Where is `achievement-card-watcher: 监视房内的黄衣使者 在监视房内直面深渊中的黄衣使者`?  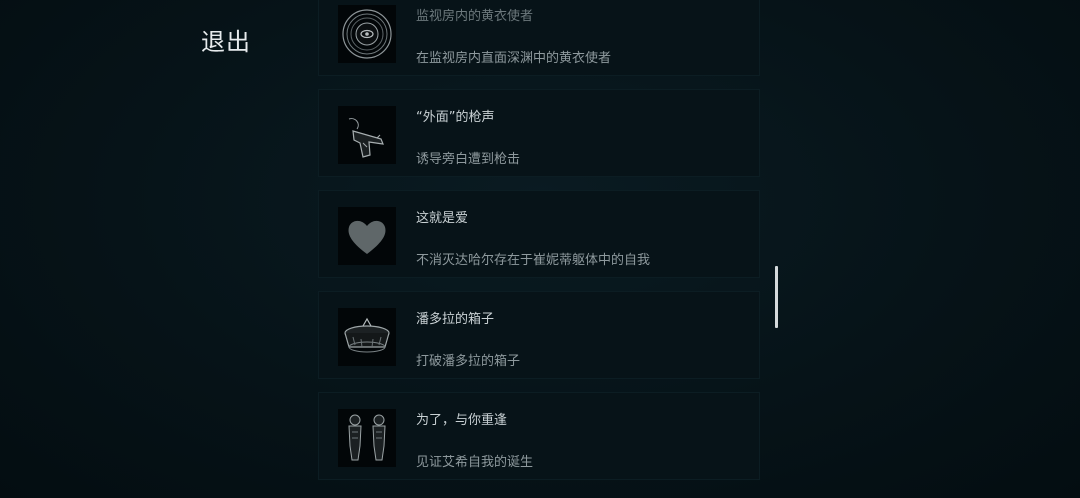
achievement-card-watcher: 监视房内的黄衣使者 在监视房内直面深渊中的黄衣使者 is located at coordinates (539, 38).